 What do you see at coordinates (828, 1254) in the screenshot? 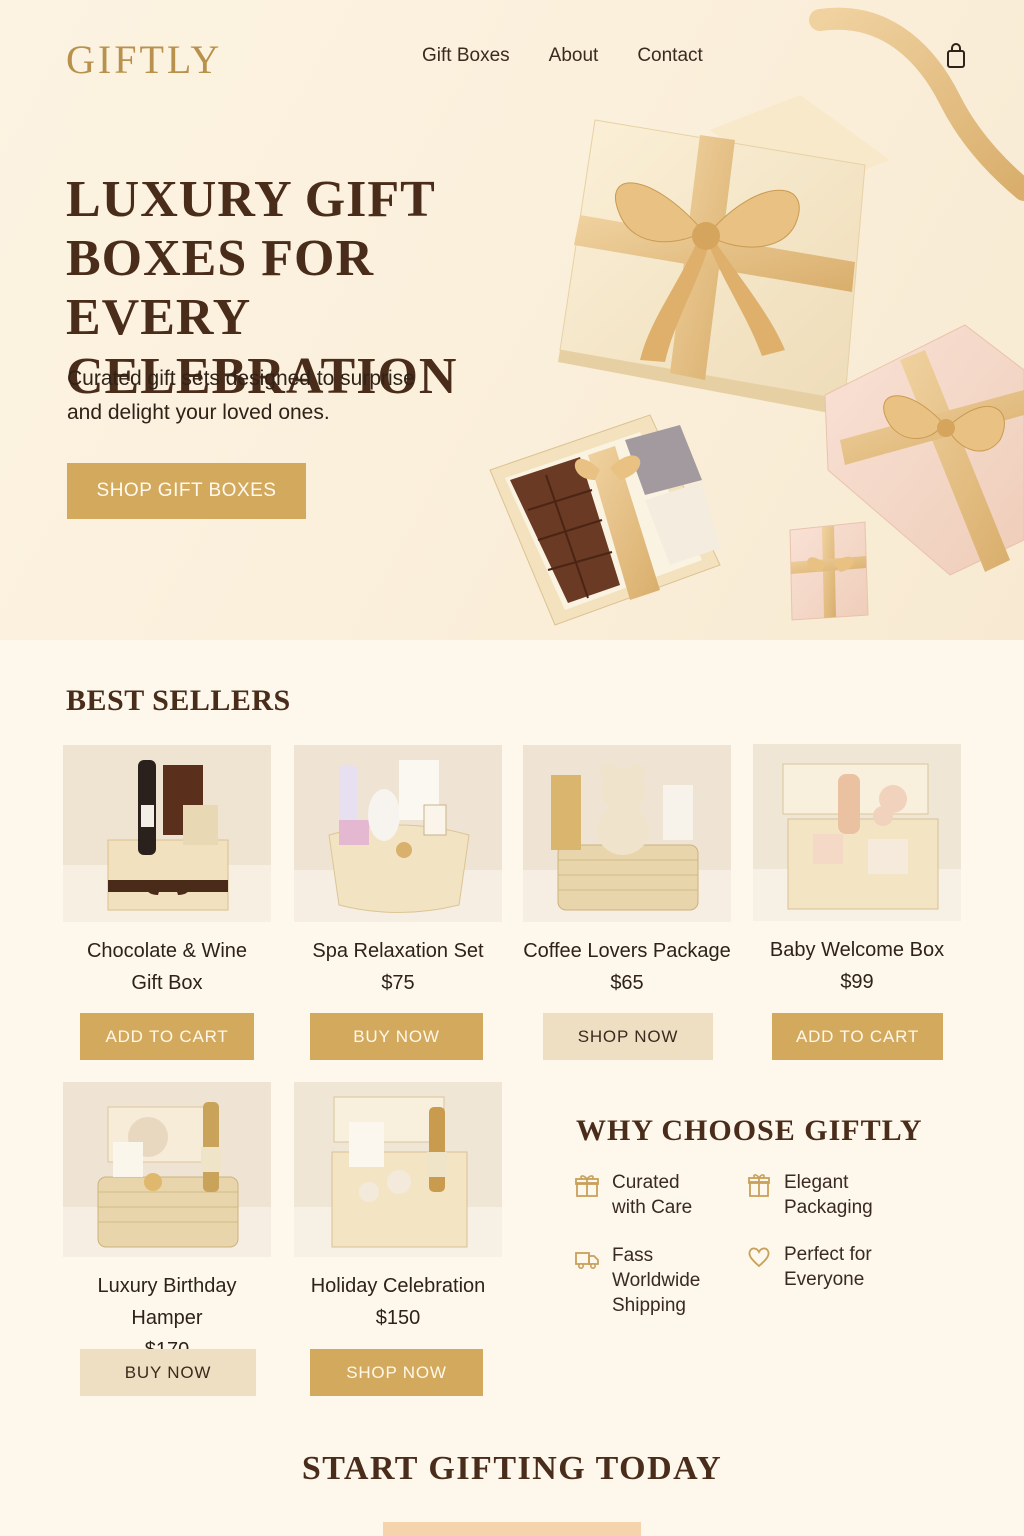
I see `feature-line: Perfect for` at bounding box center [828, 1254].